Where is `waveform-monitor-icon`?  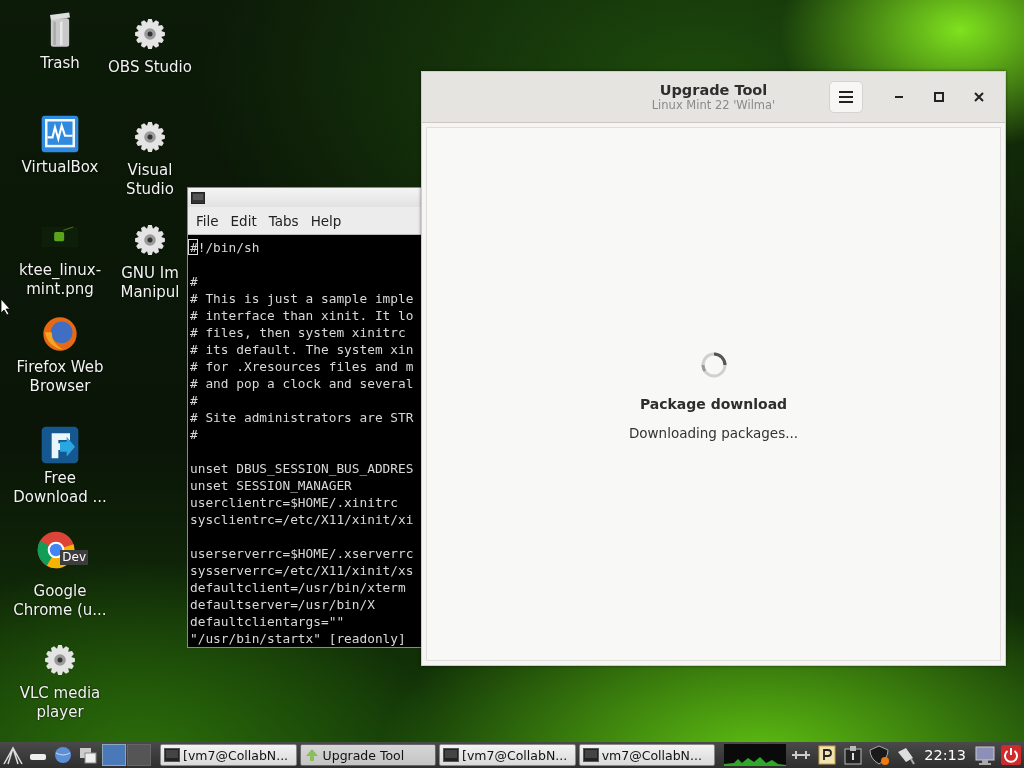
waveform-monitor-icon is located at coordinates (60, 134).